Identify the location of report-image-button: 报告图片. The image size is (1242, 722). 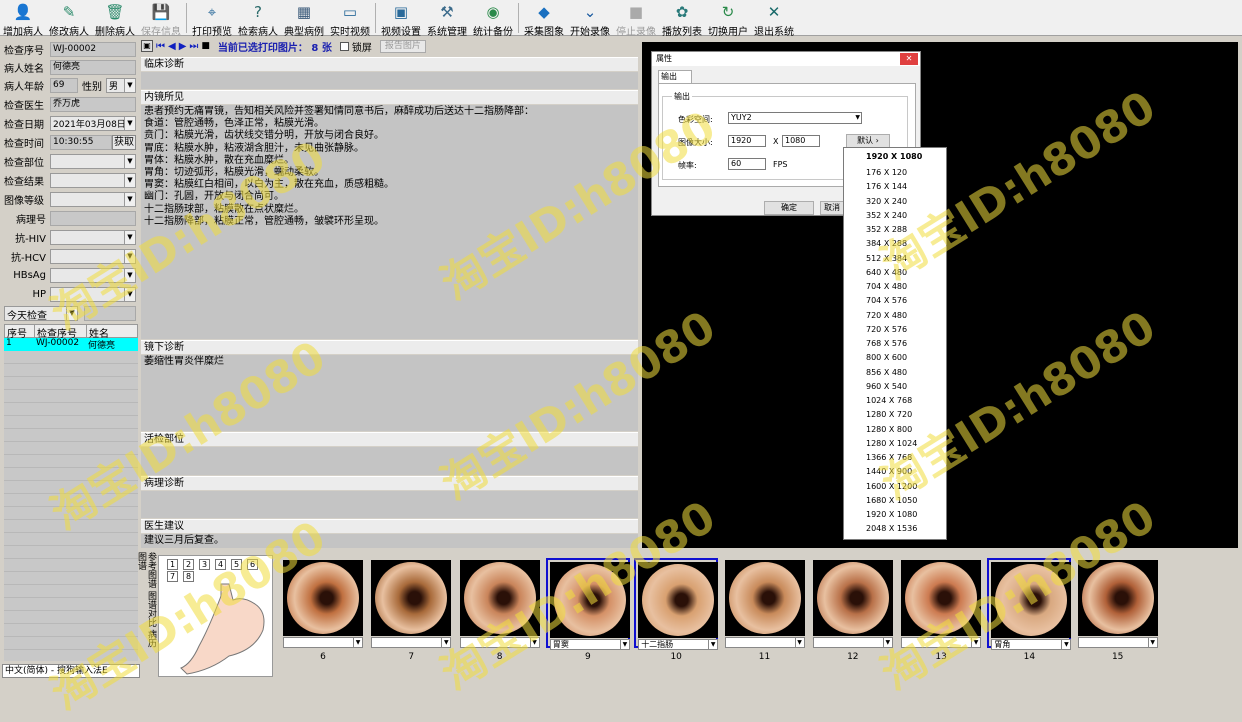
(402, 46).